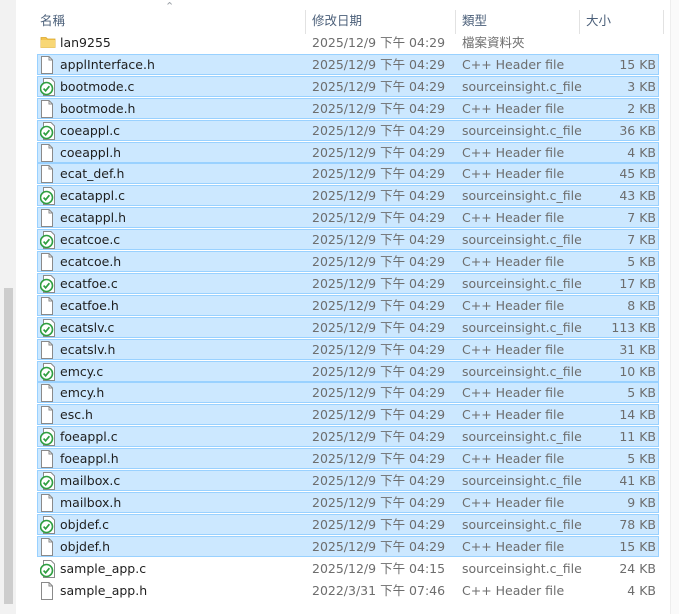 This screenshot has height=614, width=679. I want to click on file-name: bootmode.h, so click(98, 108).